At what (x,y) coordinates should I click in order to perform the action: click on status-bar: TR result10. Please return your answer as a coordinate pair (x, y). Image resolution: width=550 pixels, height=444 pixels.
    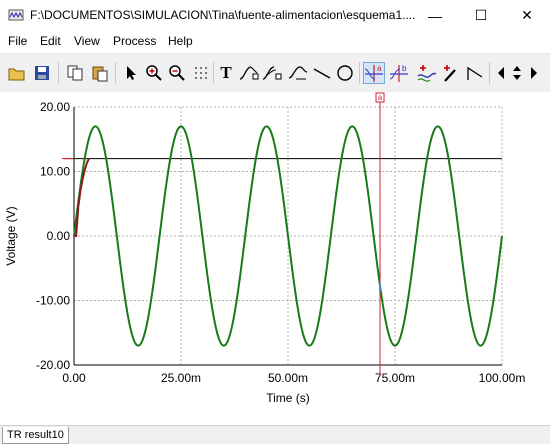
    Looking at the image, I should click on (275, 434).